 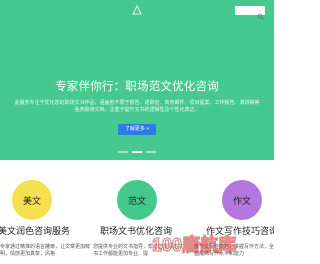 I want to click on learn-more-button: 了解更多 », so click(x=137, y=129).